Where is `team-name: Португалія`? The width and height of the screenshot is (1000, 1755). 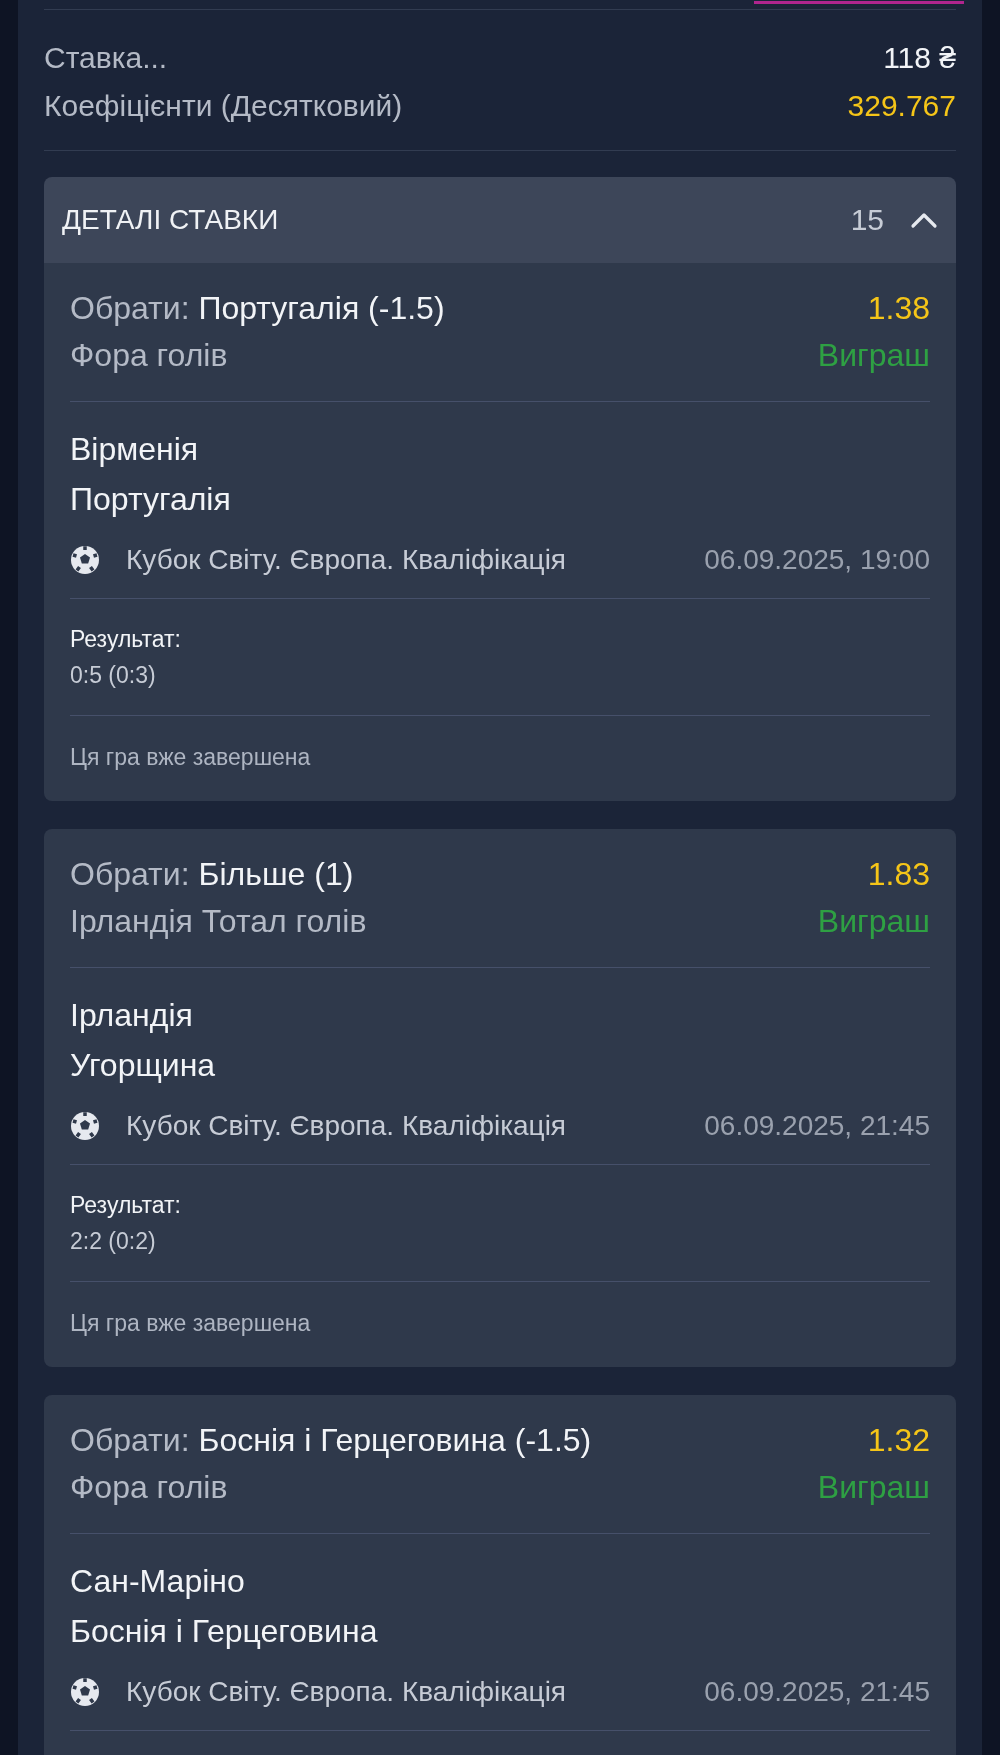
team-name: Португалія is located at coordinates (151, 499).